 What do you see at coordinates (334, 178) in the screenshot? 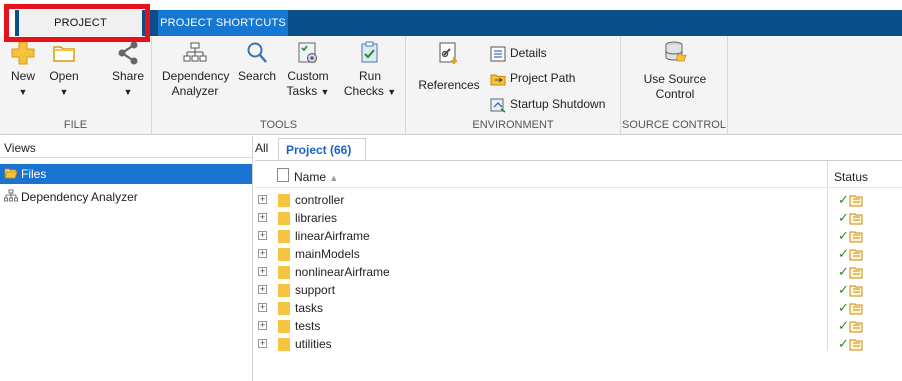
I see `sort-ascending-icon: ▲` at bounding box center [334, 178].